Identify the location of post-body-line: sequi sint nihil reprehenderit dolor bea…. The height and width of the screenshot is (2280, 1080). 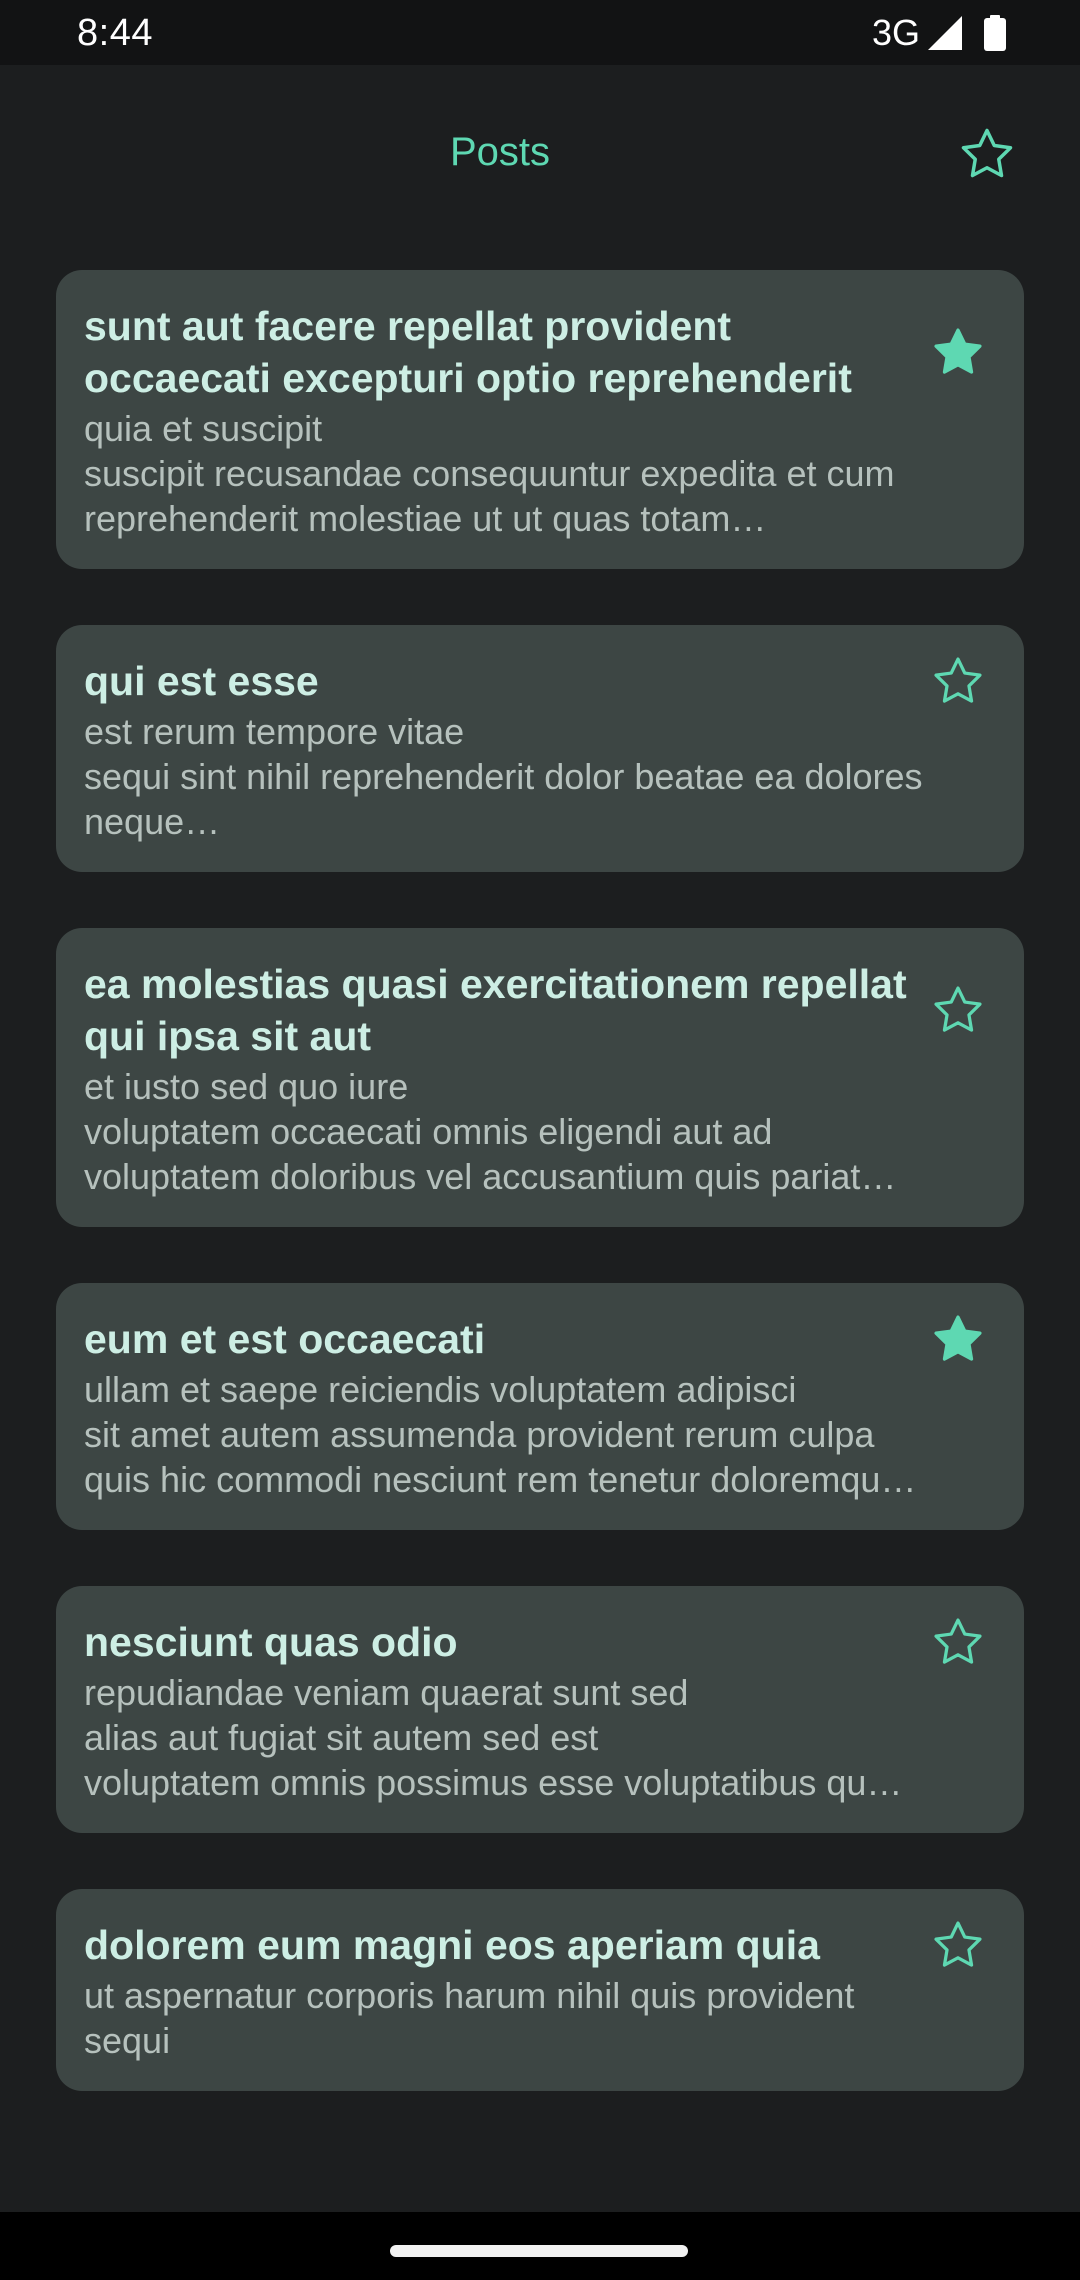
(503, 776).